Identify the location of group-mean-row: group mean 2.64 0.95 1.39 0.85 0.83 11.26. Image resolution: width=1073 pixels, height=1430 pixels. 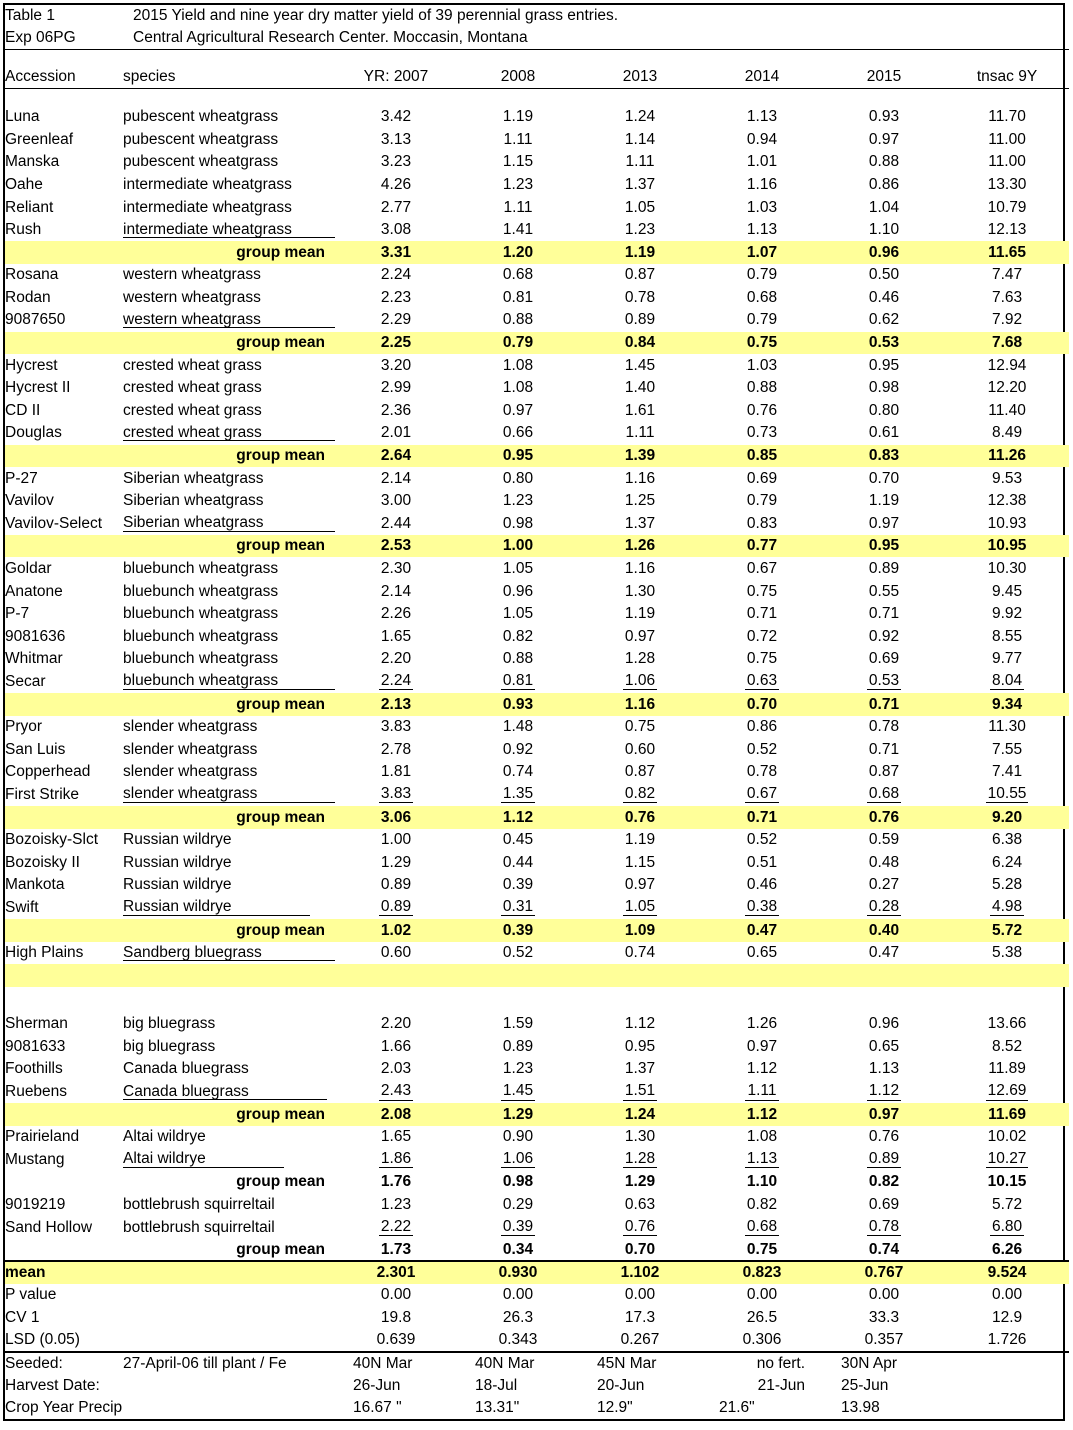
(537, 456).